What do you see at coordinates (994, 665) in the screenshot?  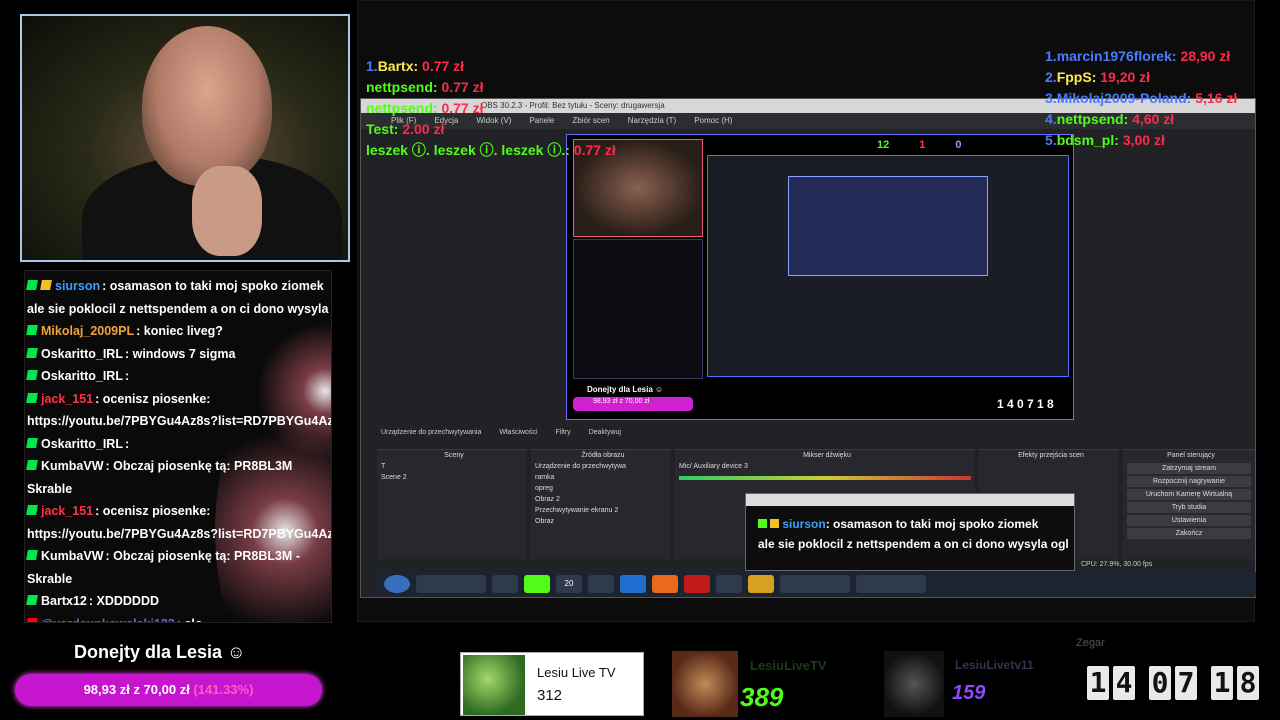 I see `twitch-stream-label: LesiuLivetv11` at bounding box center [994, 665].